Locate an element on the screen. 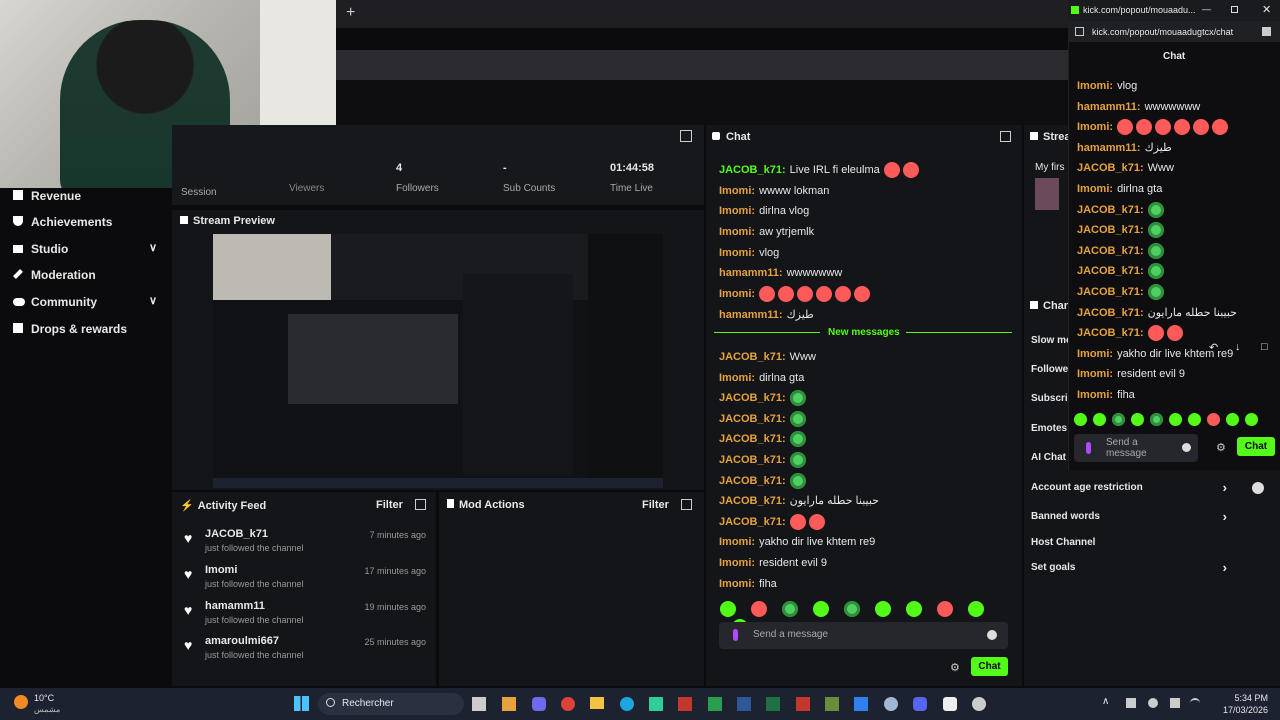 The height and width of the screenshot is (720, 1280). sidebar-item-achievements: Achievements is located at coordinates (62, 222).